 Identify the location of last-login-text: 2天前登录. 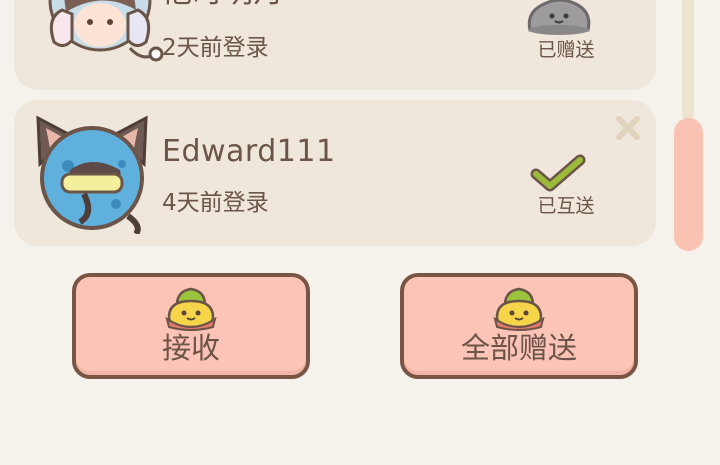
(215, 48).